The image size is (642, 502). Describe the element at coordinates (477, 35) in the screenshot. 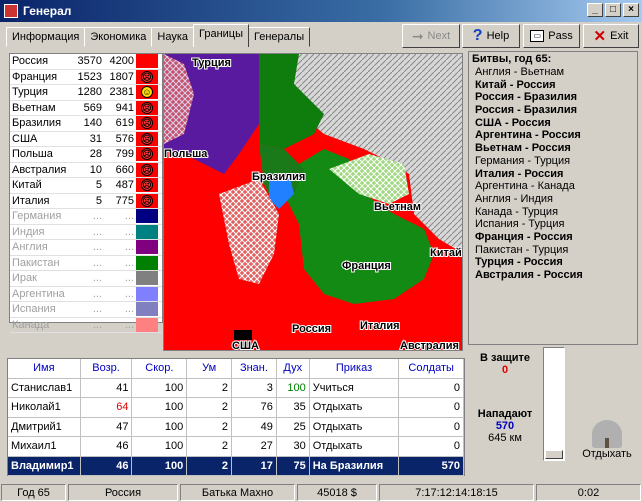

I see `help-icon: ?` at that location.